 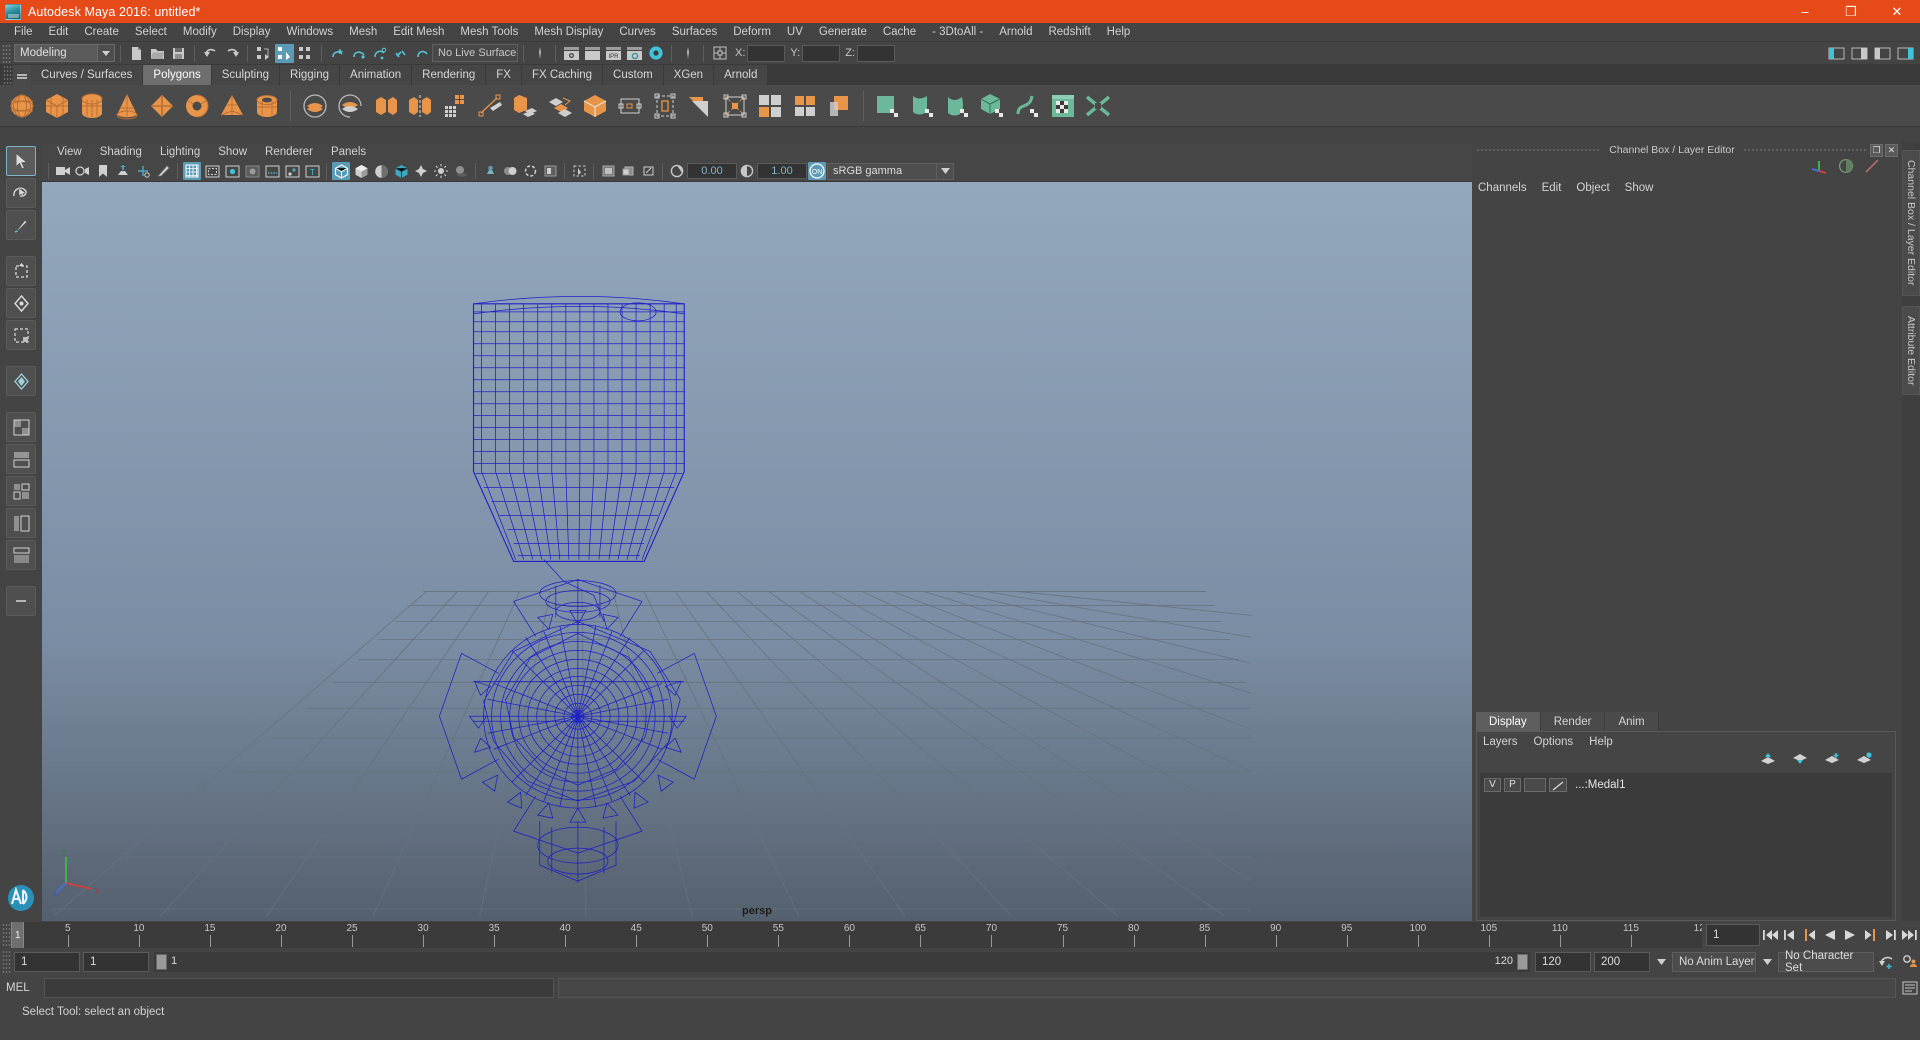 I want to click on color-management-dropdown-arrow, so click(x=945, y=171).